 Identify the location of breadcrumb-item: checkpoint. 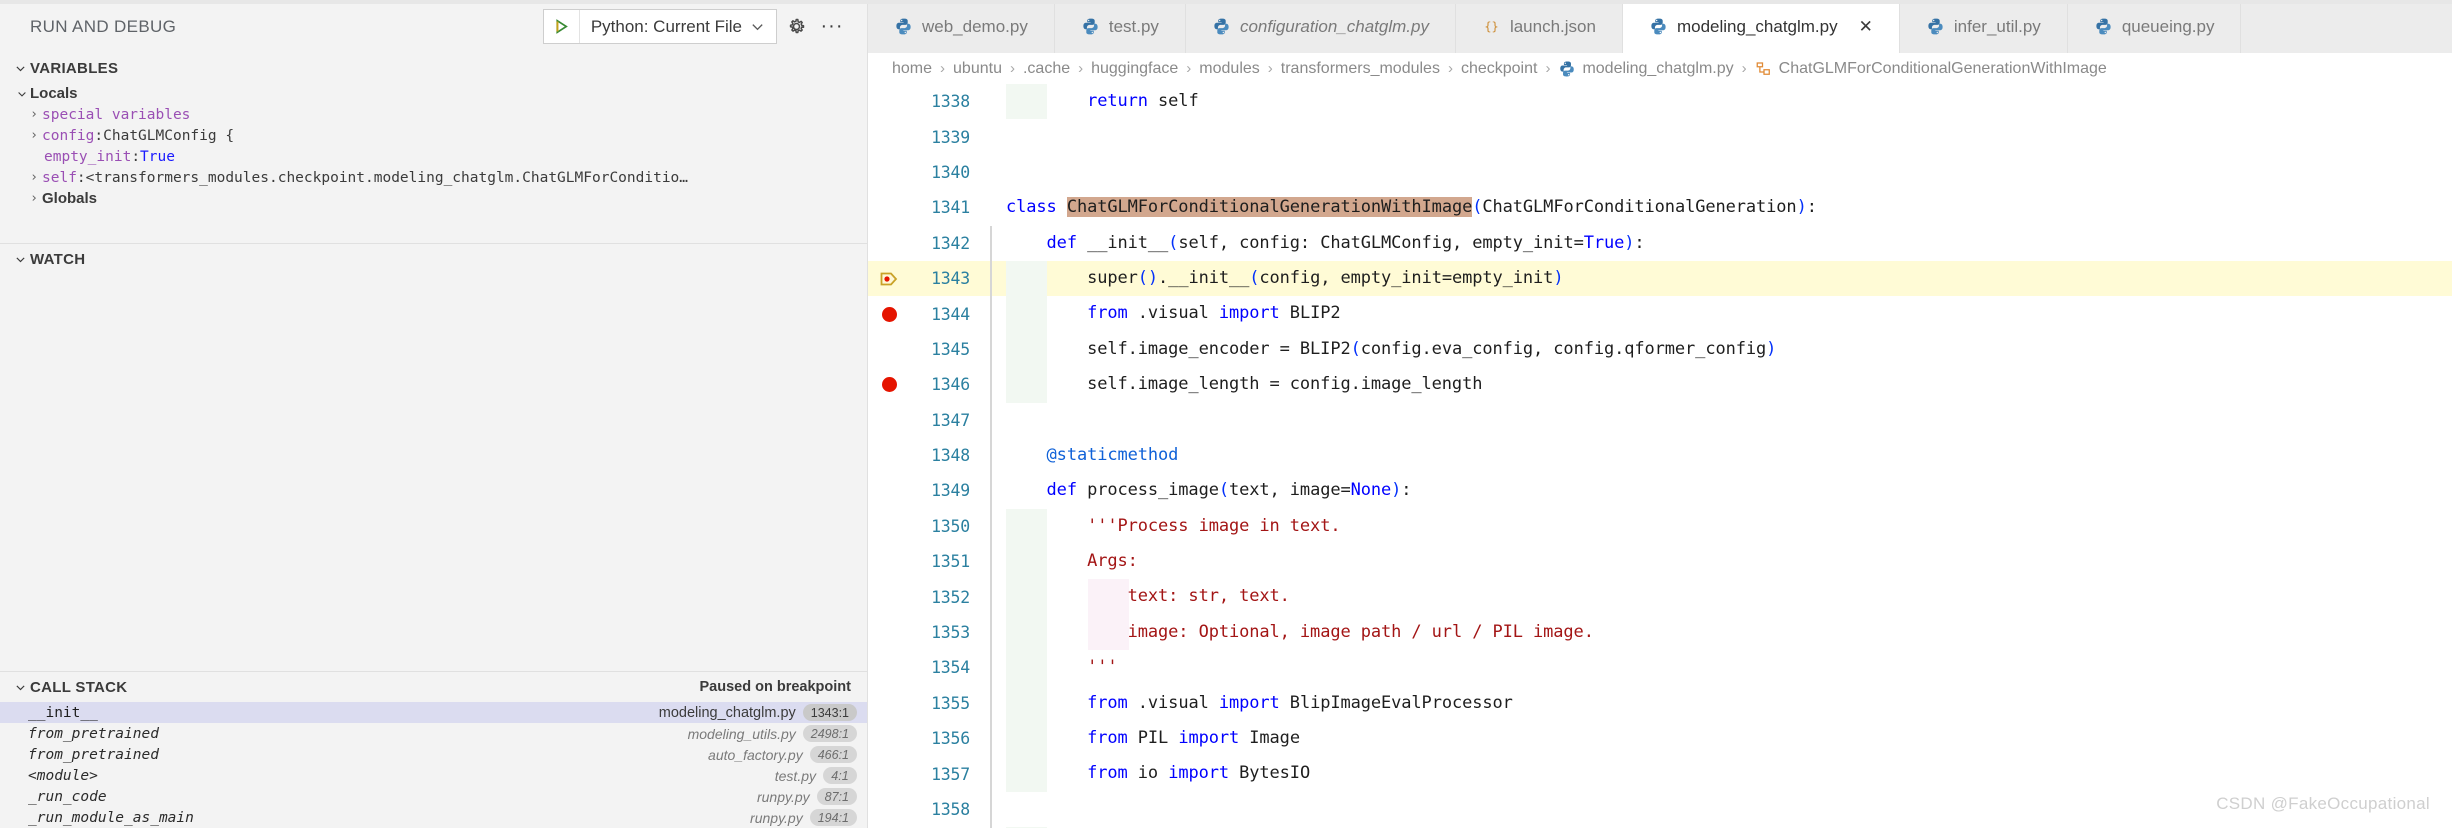
(1499, 69).